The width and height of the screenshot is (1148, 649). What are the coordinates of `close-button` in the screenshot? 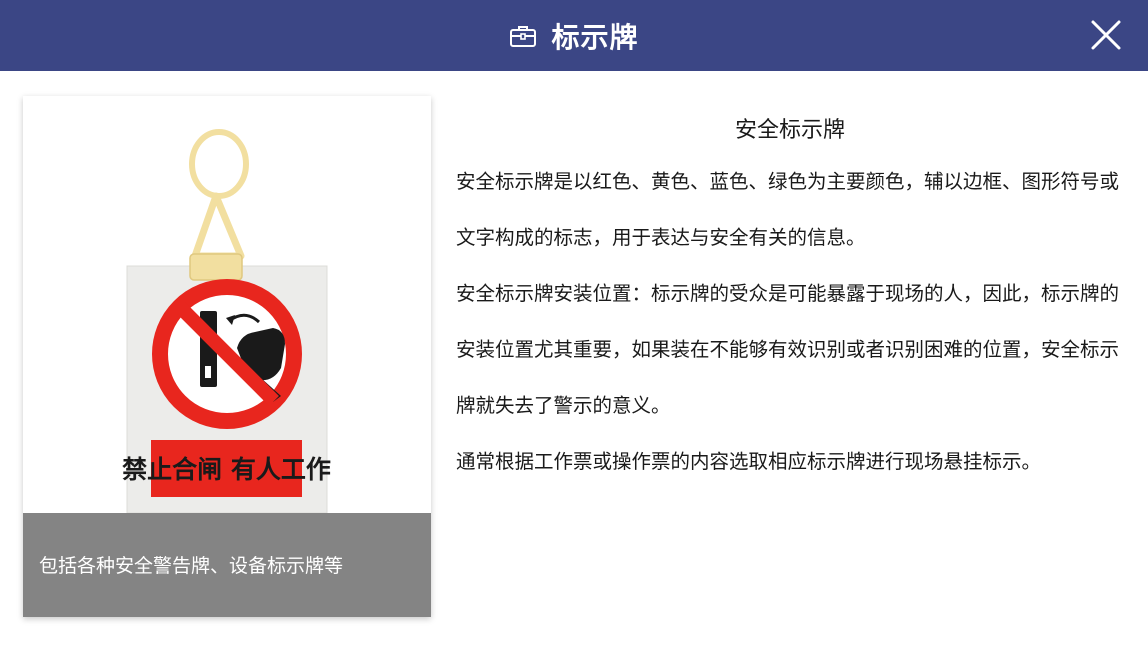 It's located at (1106, 35).